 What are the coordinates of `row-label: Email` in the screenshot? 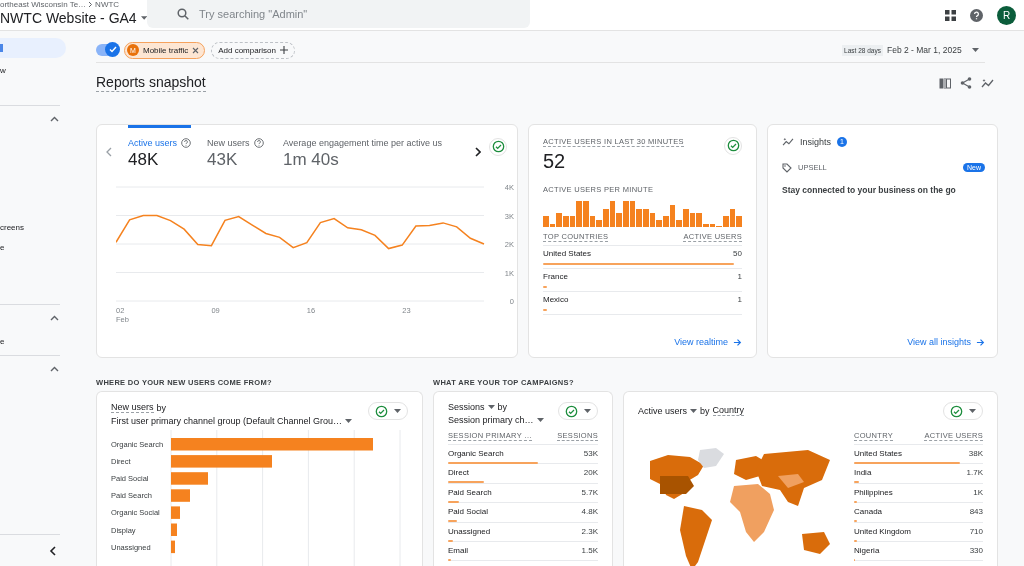 It's located at (458, 550).